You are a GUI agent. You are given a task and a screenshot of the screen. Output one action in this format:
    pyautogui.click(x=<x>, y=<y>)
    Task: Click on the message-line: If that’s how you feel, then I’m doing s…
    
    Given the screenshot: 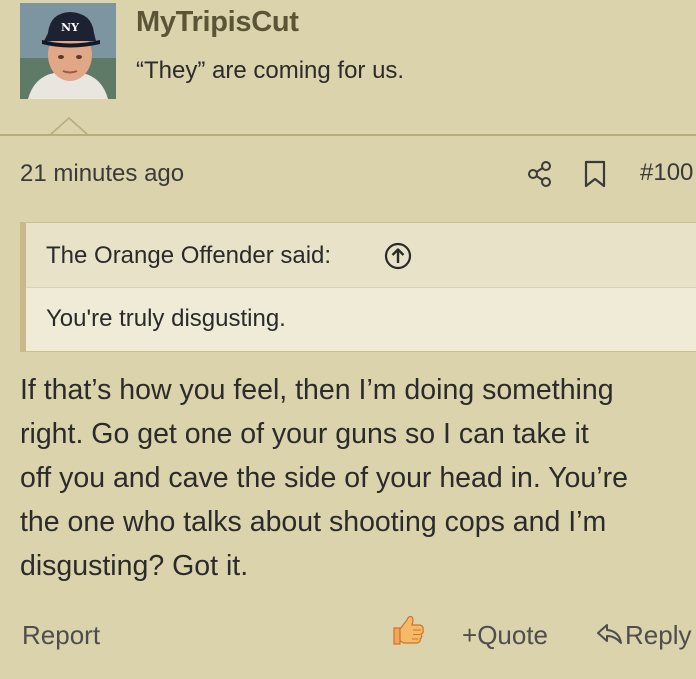 What is the action you would take?
    pyautogui.click(x=317, y=390)
    